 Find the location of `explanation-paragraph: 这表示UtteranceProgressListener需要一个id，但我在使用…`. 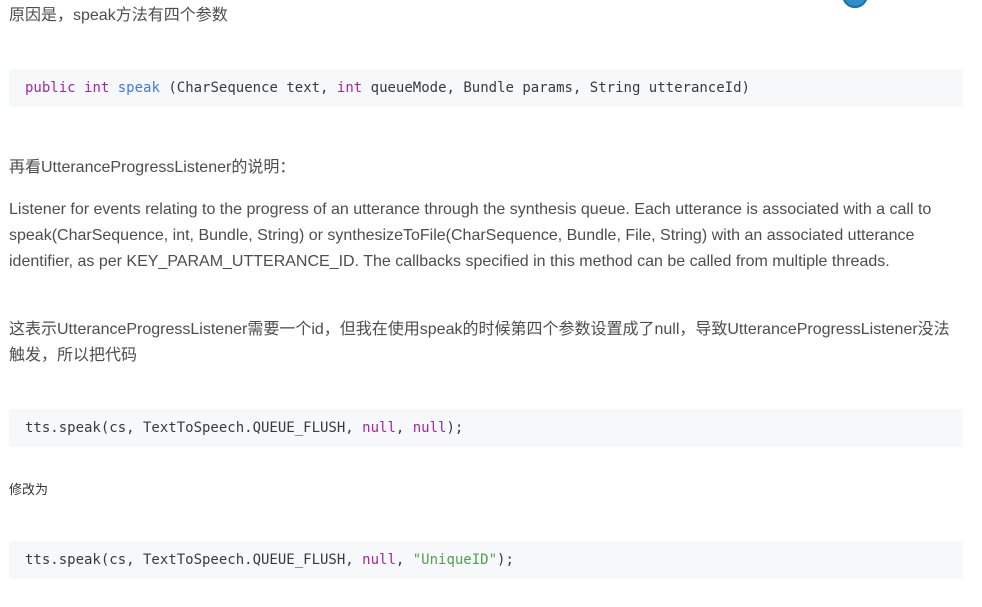

explanation-paragraph: 这表示UtteranceProgressListener需要一个id，但我在使用… is located at coordinates (479, 342).